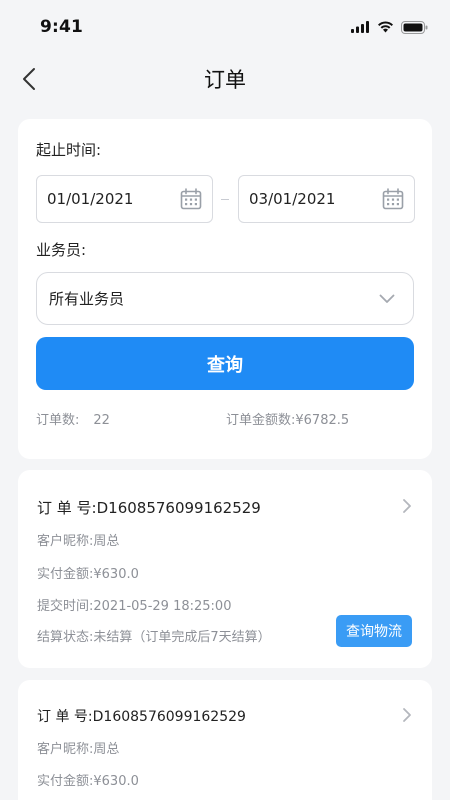  I want to click on status-icons, so click(389, 27).